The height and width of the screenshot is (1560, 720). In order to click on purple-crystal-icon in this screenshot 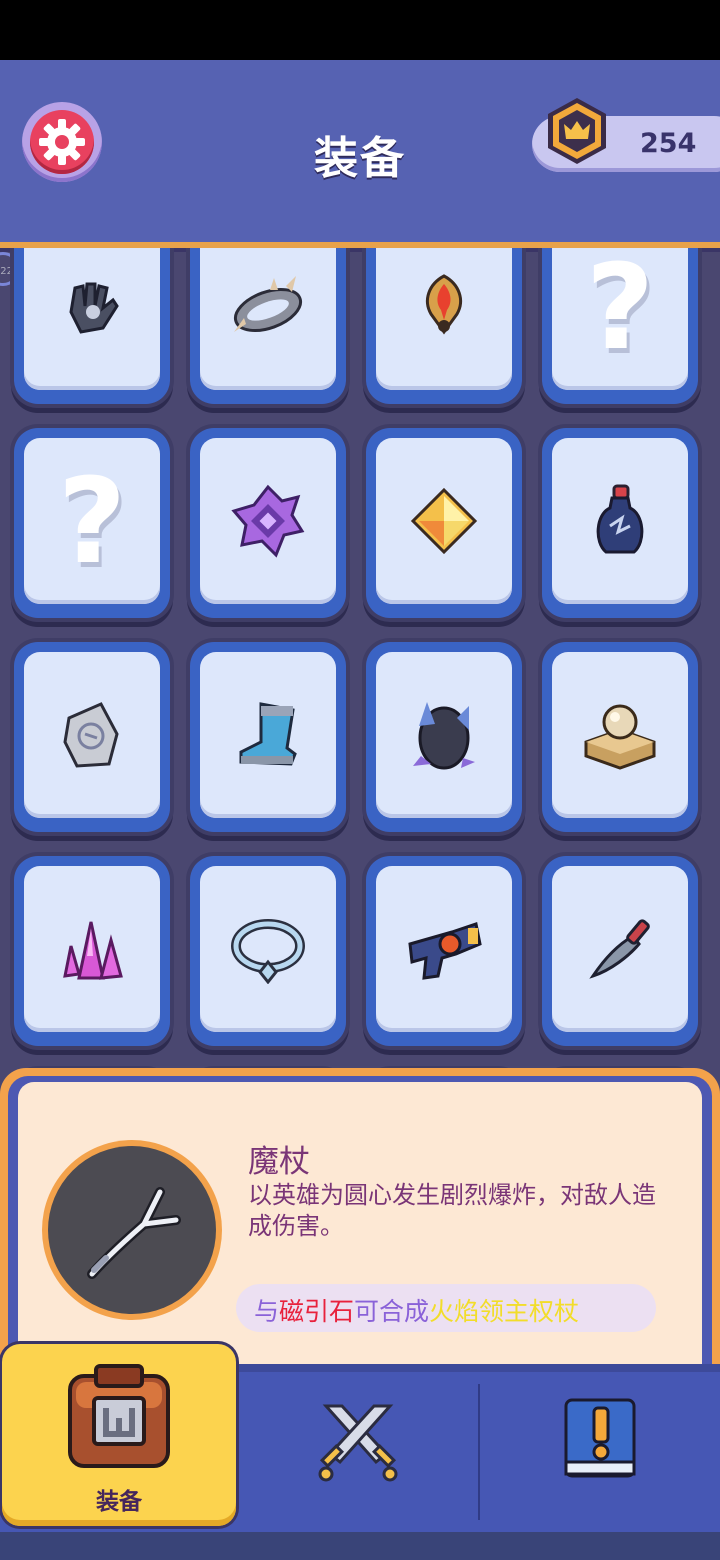, I will do `click(268, 521)`.